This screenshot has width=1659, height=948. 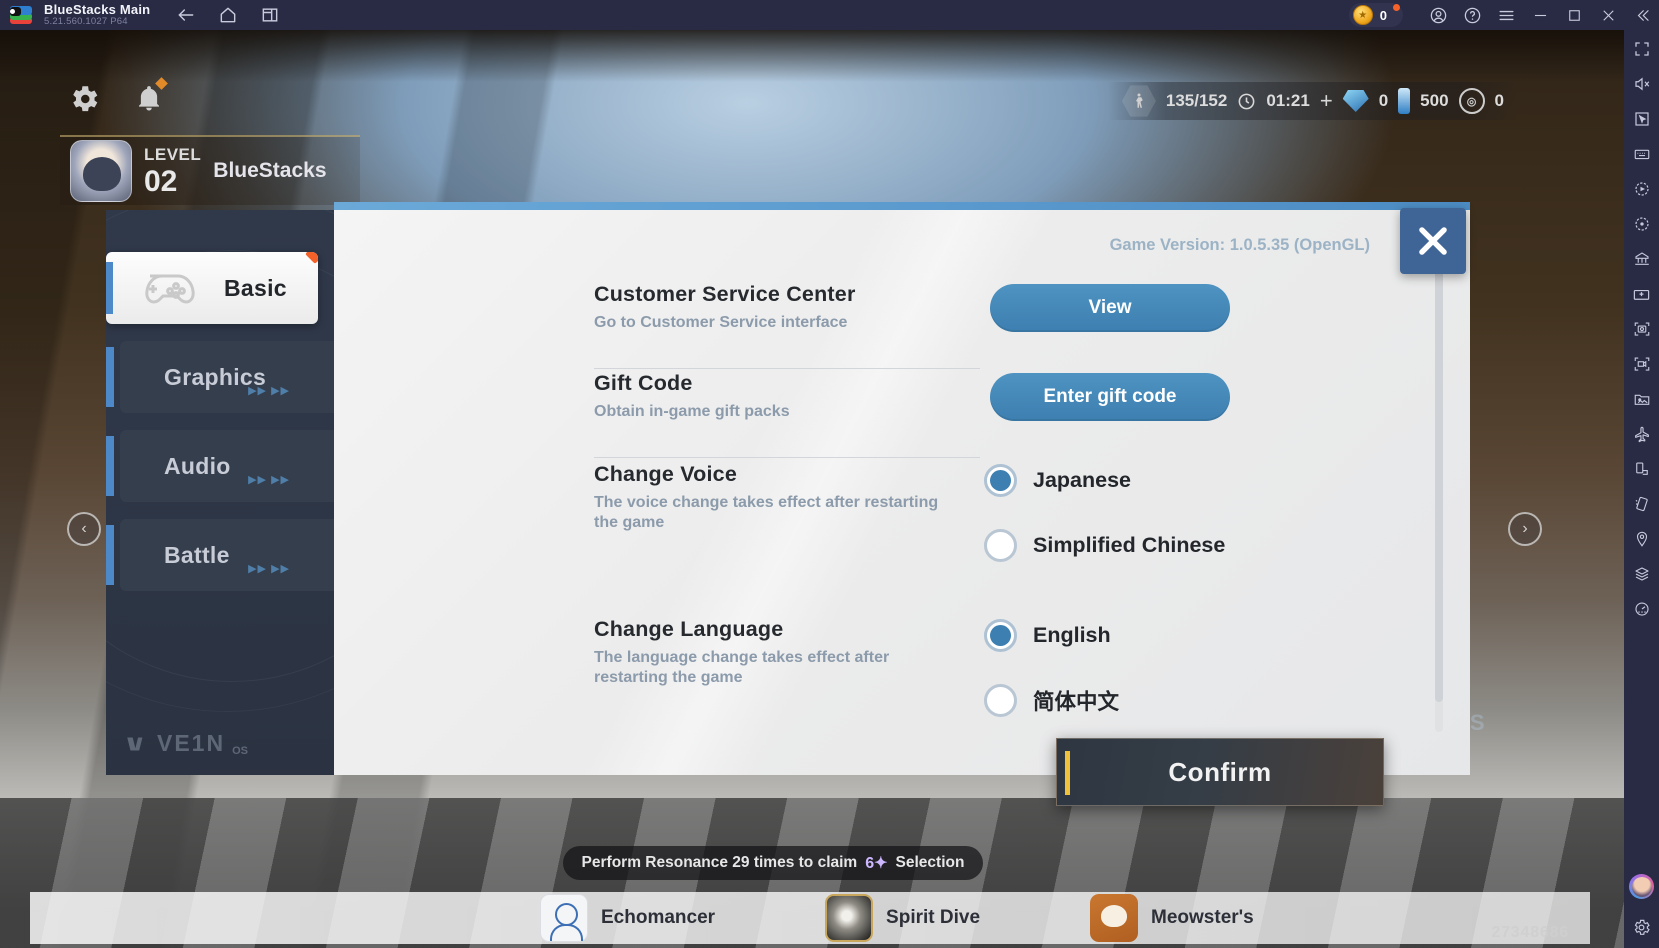 I want to click on tab-accent-bar, so click(x=110, y=377).